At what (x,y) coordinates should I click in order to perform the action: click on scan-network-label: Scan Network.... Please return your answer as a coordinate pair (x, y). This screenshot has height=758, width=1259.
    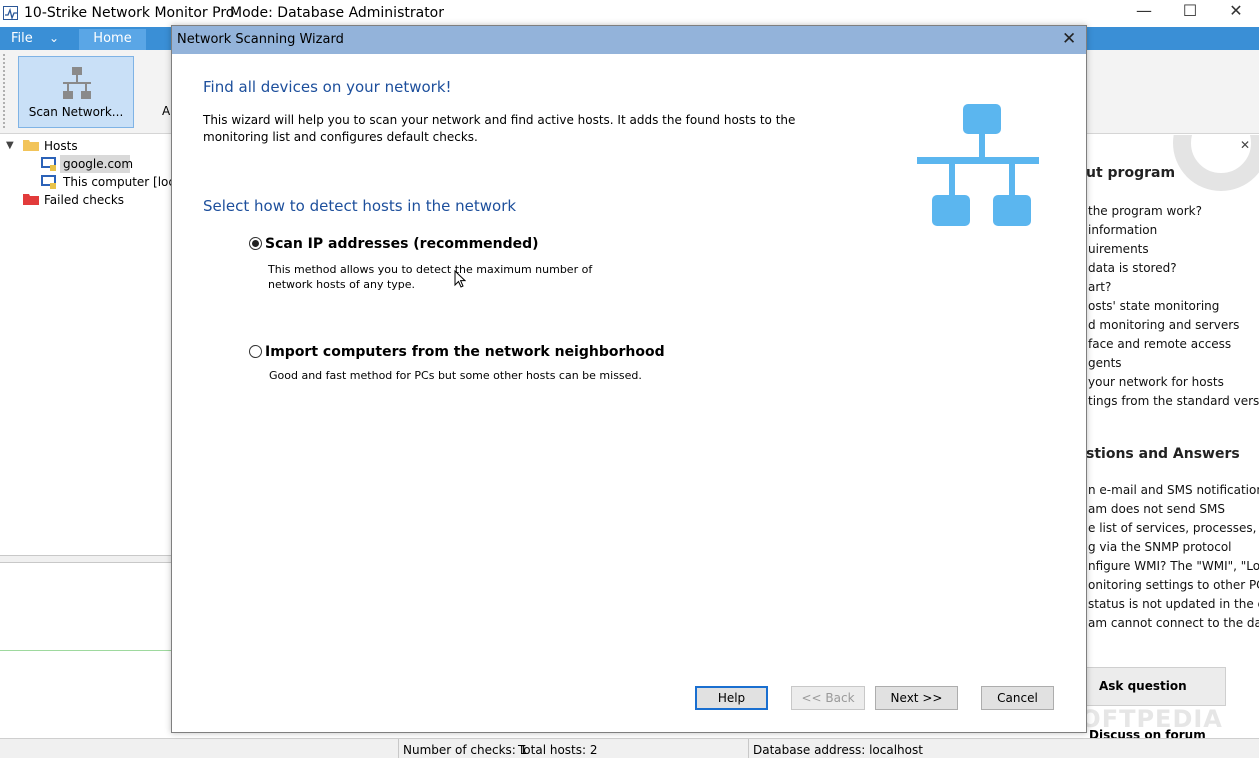
    Looking at the image, I should click on (76, 112).